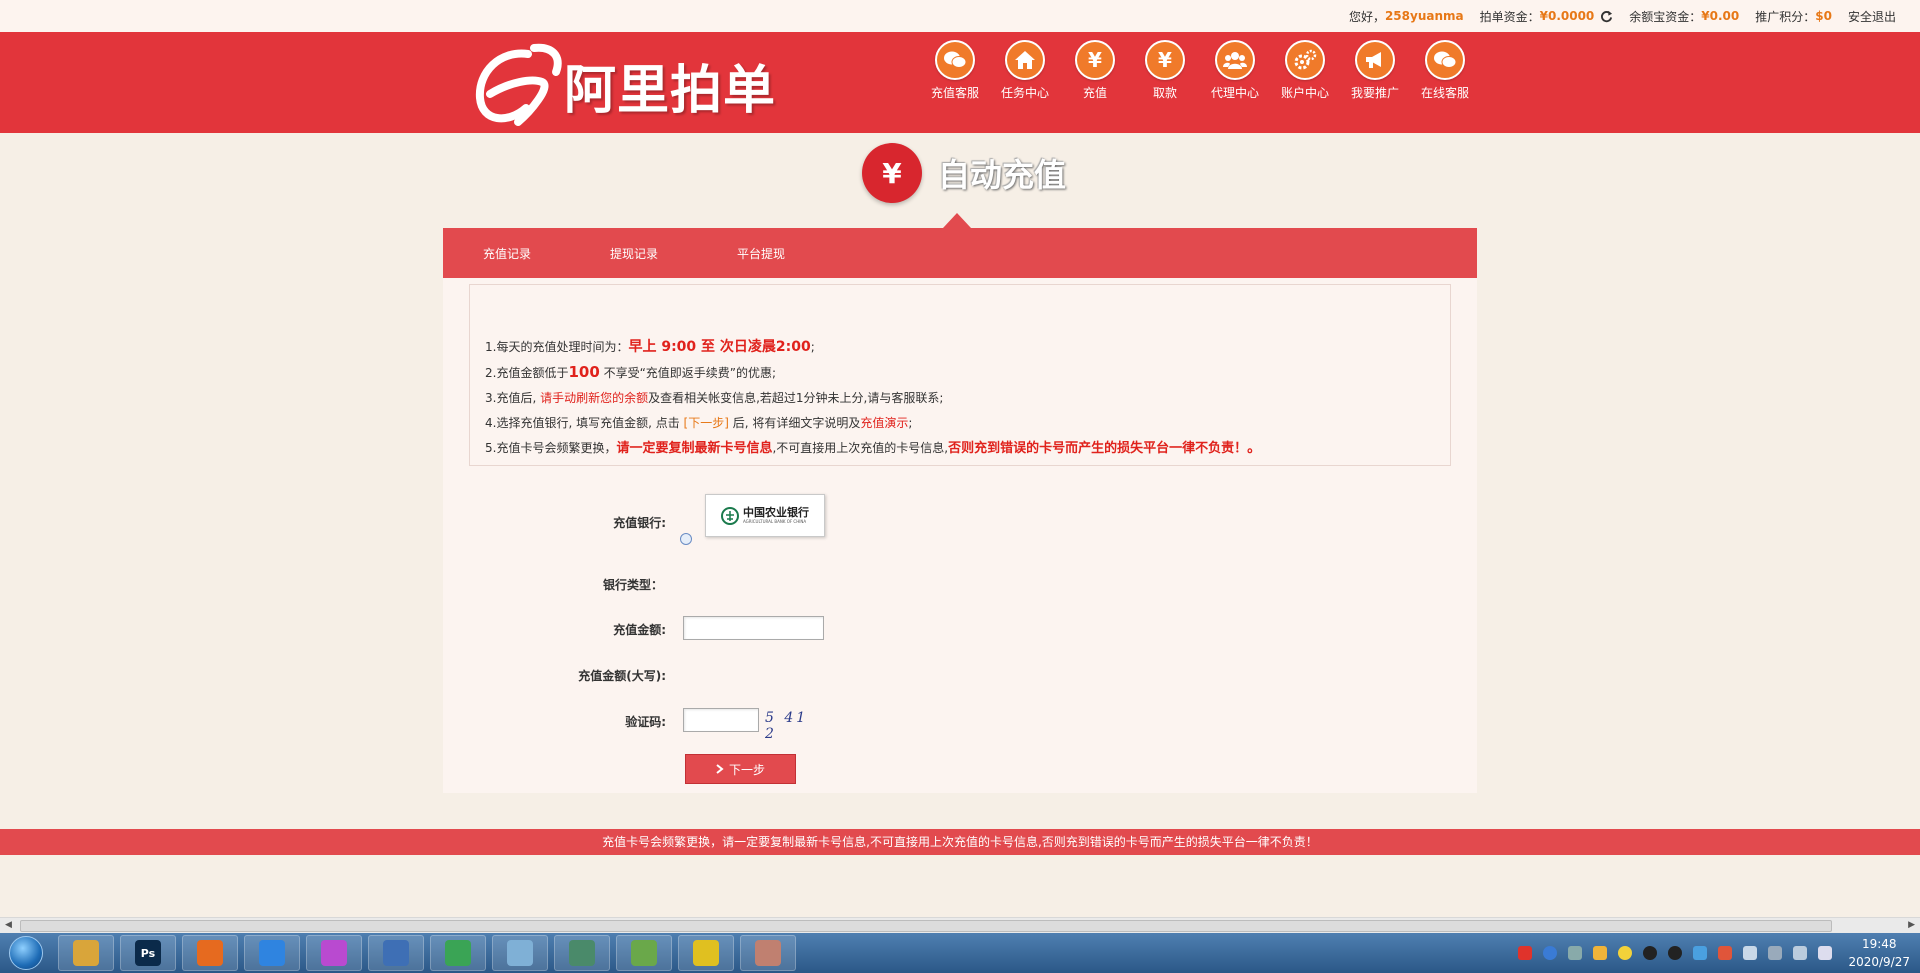 This screenshot has width=1920, height=973. I want to click on scrollbar-thumb, so click(926, 926).